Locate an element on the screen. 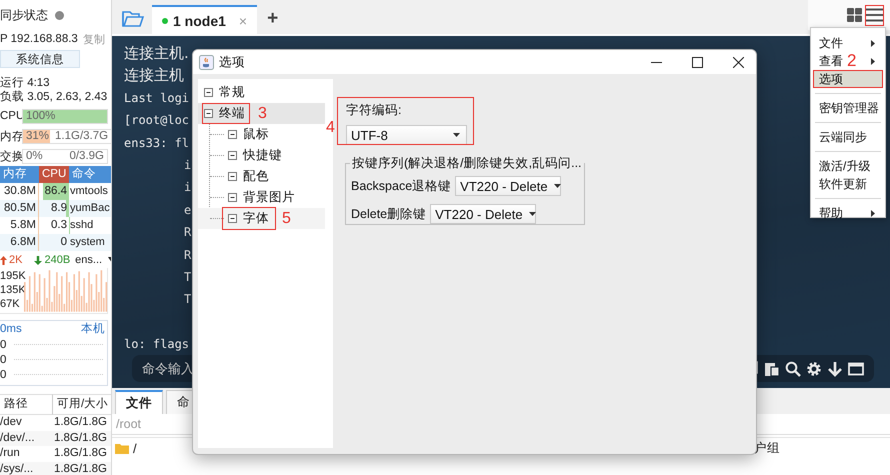  menu-item: 帮助 is located at coordinates (831, 213).